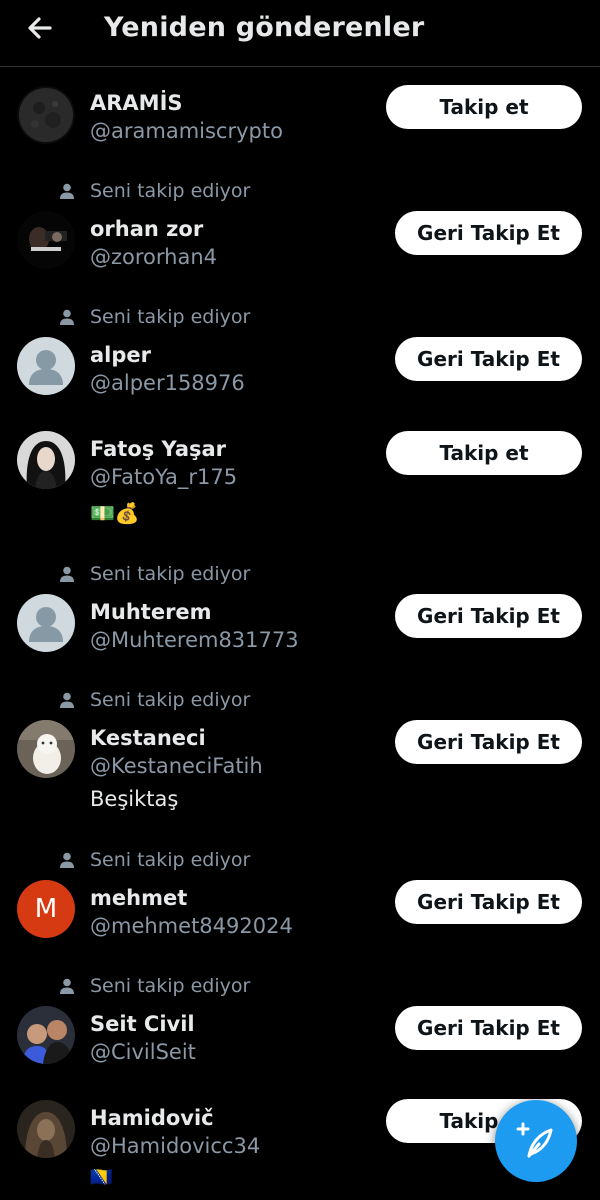 The height and width of the screenshot is (1200, 600). I want to click on user-handle: @CivilSeit, so click(143, 1052).